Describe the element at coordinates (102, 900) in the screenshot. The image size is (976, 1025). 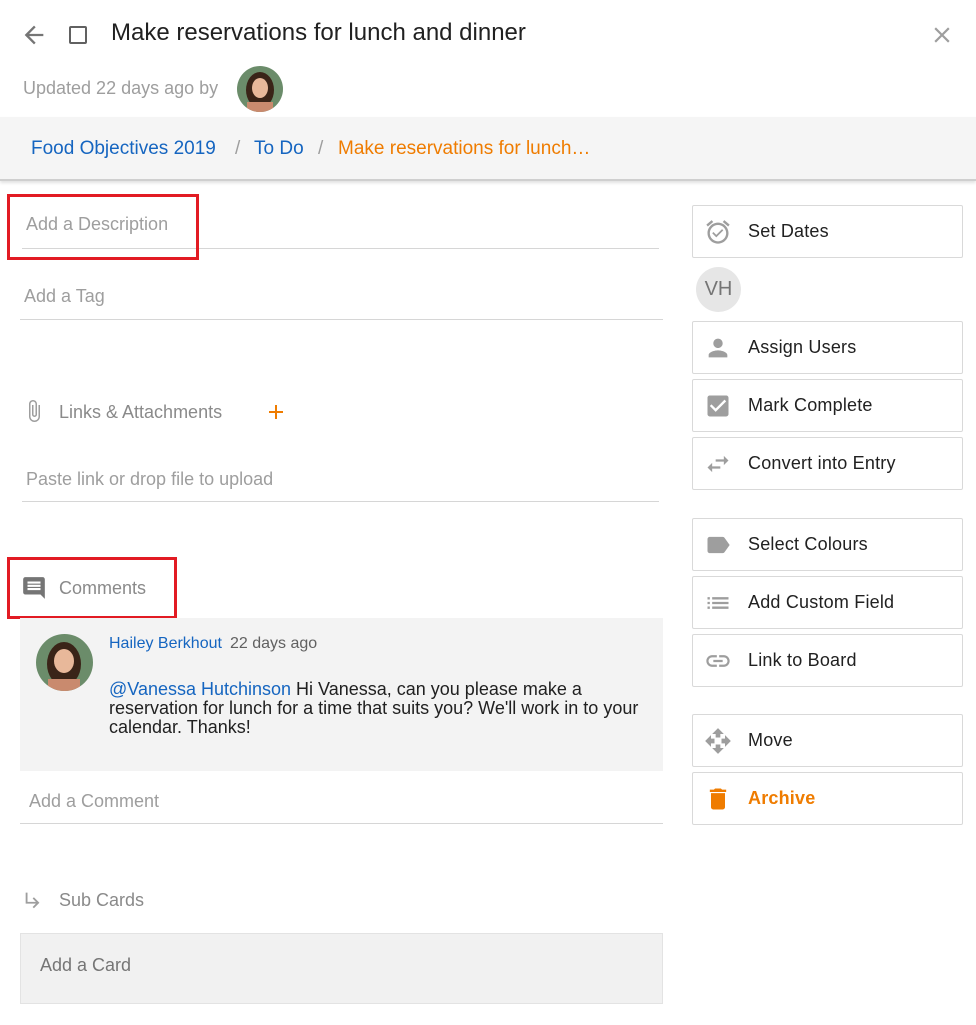
I see `subcards-label: Sub Cards` at that location.